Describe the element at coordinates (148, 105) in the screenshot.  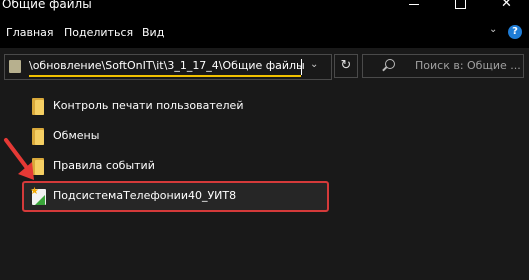
I see `item-label: Контроль печати пользователей` at that location.